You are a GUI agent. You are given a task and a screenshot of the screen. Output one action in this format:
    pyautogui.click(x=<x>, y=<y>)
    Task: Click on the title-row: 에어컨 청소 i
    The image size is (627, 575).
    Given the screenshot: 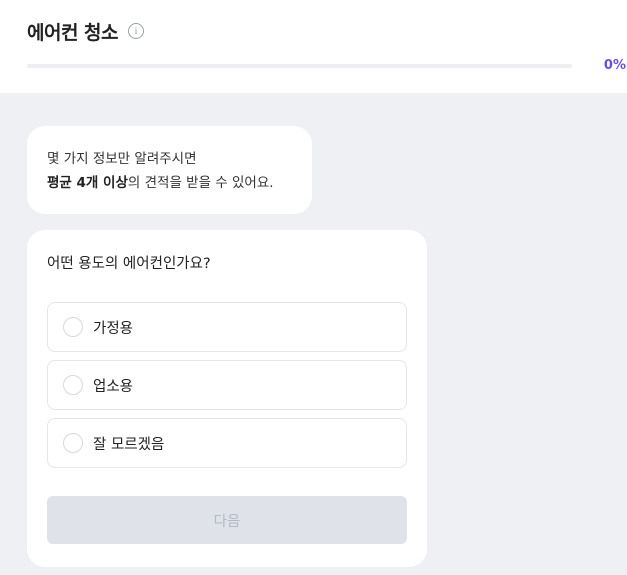 What is the action you would take?
    pyautogui.click(x=86, y=31)
    